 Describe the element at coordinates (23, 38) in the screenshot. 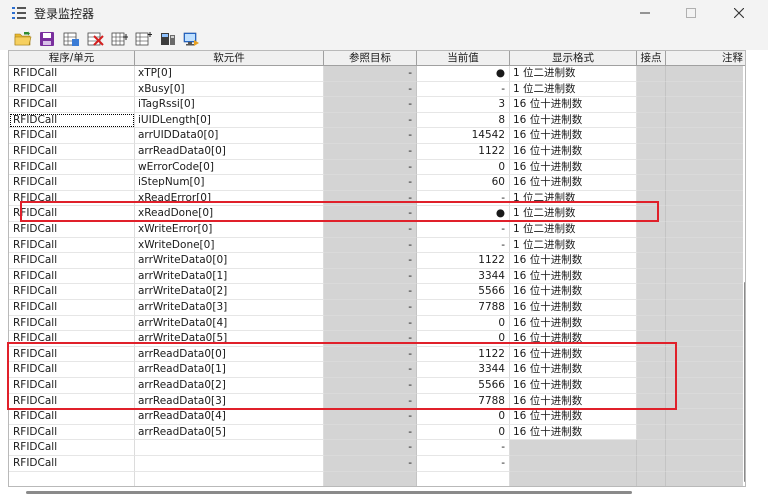

I see `open-button` at that location.